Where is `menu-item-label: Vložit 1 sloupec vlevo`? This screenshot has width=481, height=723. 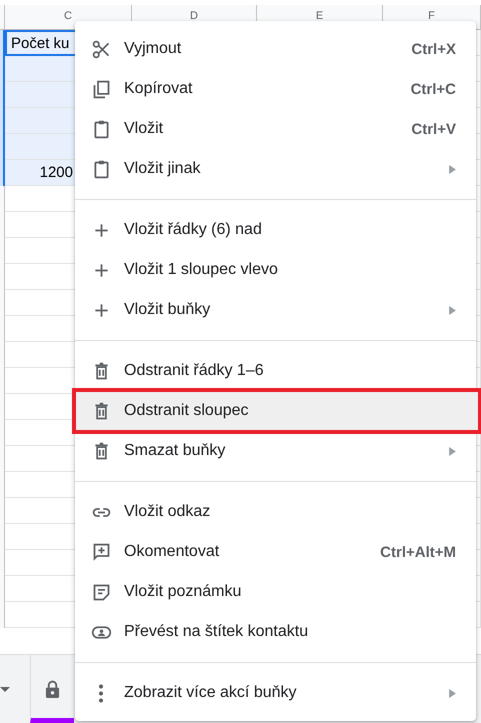 menu-item-label: Vložit 1 sloupec vlevo is located at coordinates (201, 270).